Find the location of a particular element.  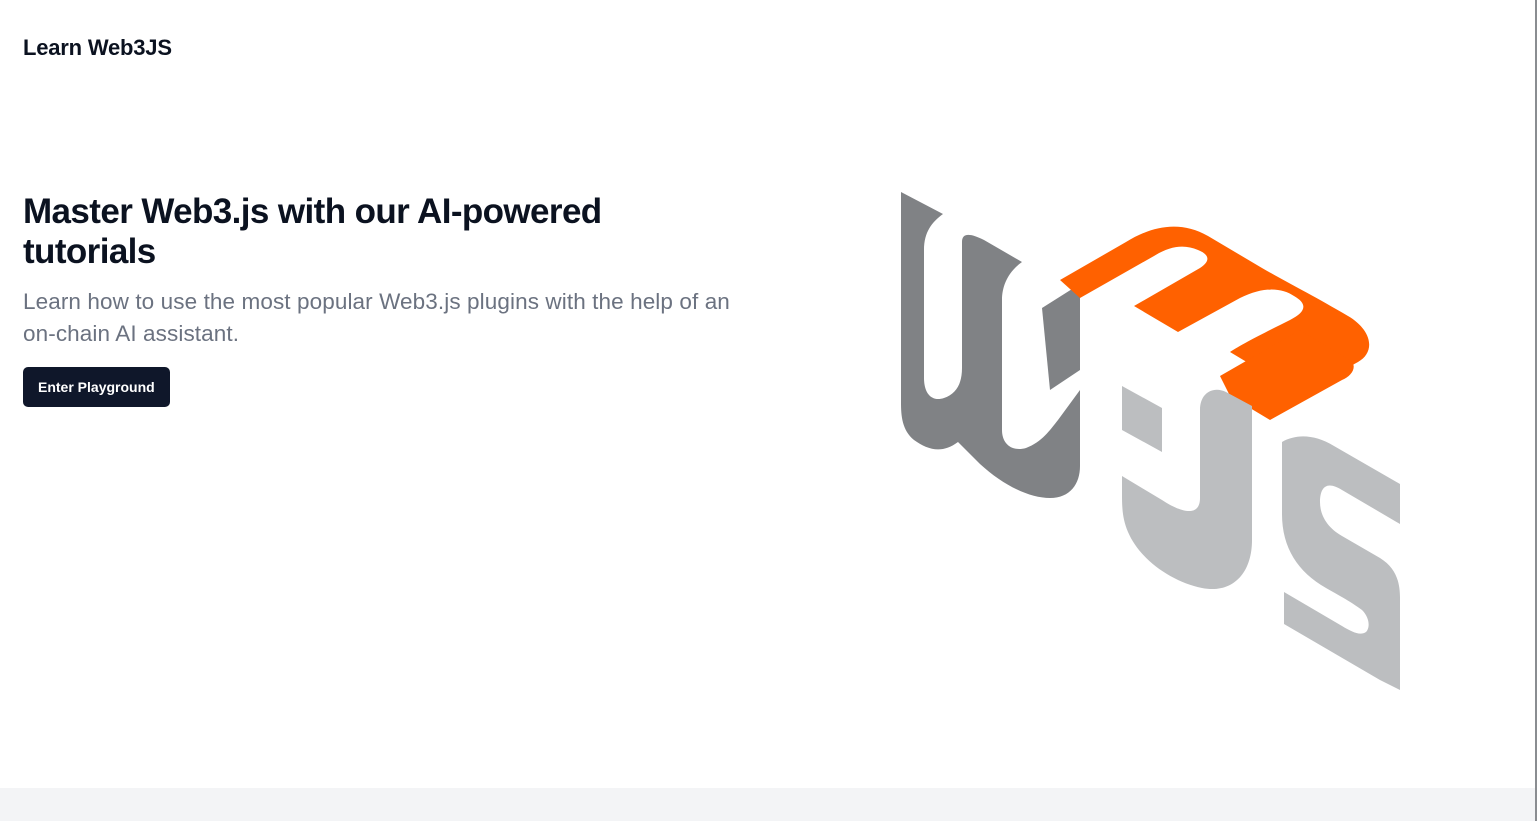

logo-number-3-shadow is located at coordinates (1187, 488).